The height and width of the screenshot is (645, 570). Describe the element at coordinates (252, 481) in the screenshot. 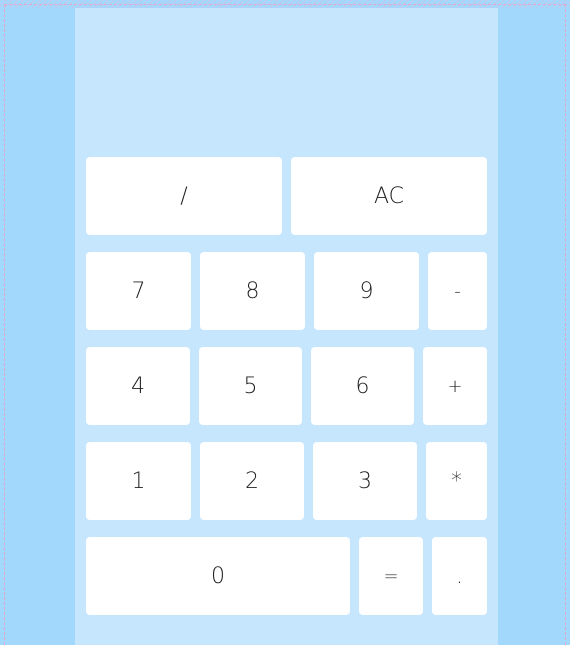

I see `two-button: 2` at that location.